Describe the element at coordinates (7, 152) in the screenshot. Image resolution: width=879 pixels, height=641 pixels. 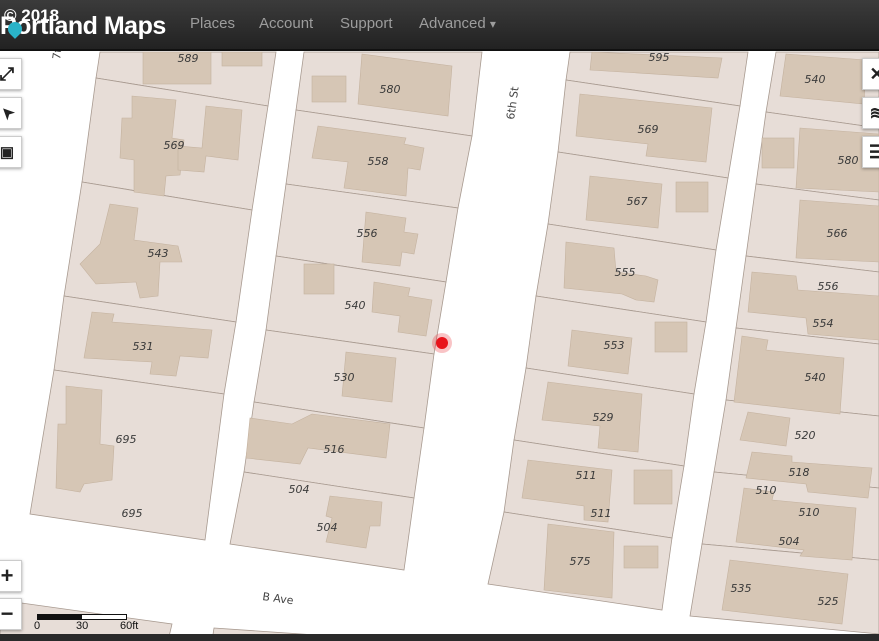
I see `camera-icon: ▣` at that location.